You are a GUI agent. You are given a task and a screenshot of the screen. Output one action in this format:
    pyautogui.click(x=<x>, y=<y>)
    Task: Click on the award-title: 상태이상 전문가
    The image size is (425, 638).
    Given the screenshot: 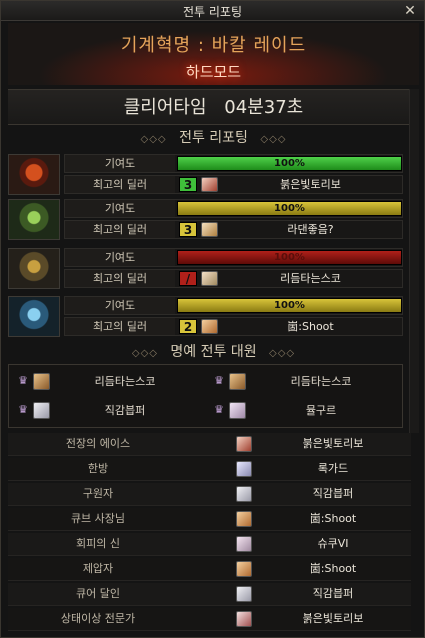 What is the action you would take?
    pyautogui.click(x=98, y=618)
    